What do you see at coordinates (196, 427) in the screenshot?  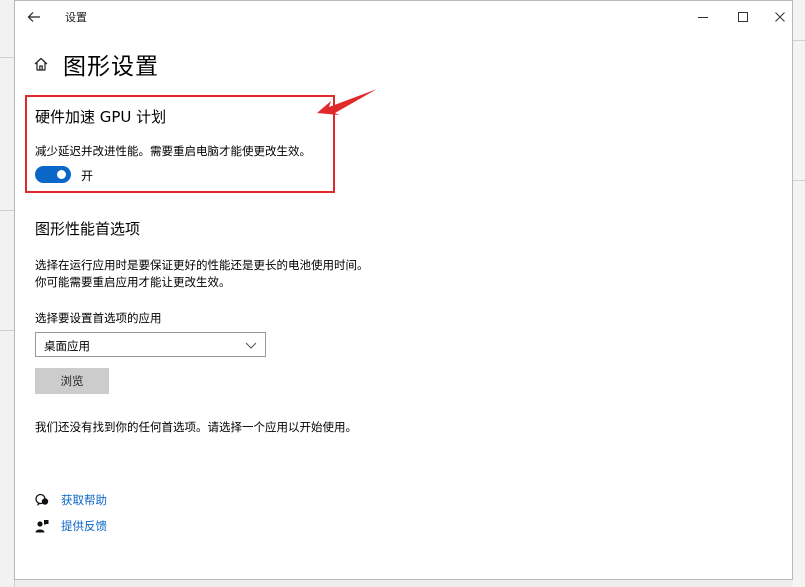 I see `empty-preferences-message: 我们还没有找到你的任何首选项。请选择一个应用以开始使用。` at bounding box center [196, 427].